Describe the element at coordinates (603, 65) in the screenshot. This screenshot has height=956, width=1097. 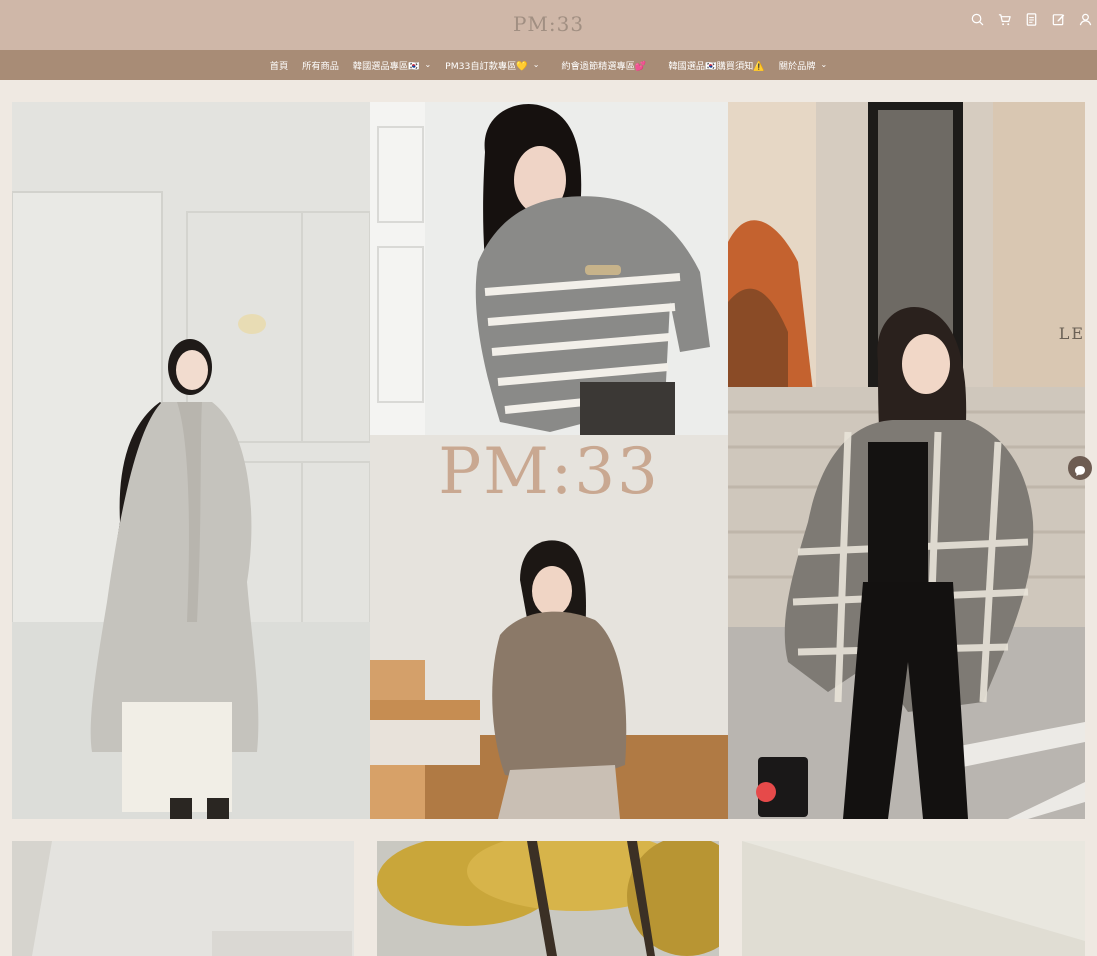
I see `nav-item-date-picks: 約會過節精選專區💕` at that location.